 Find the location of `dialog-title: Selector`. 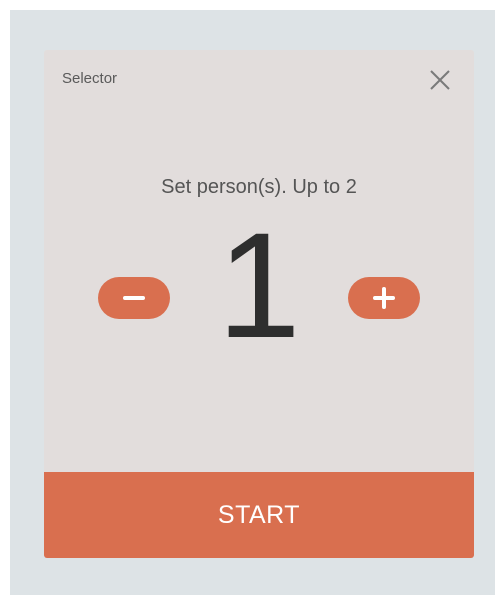

dialog-title: Selector is located at coordinates (90, 78).